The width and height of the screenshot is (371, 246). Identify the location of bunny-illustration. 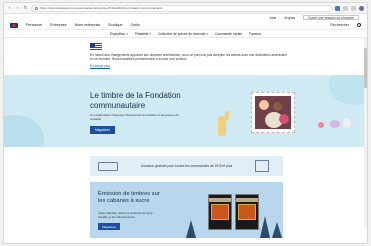
(227, 115).